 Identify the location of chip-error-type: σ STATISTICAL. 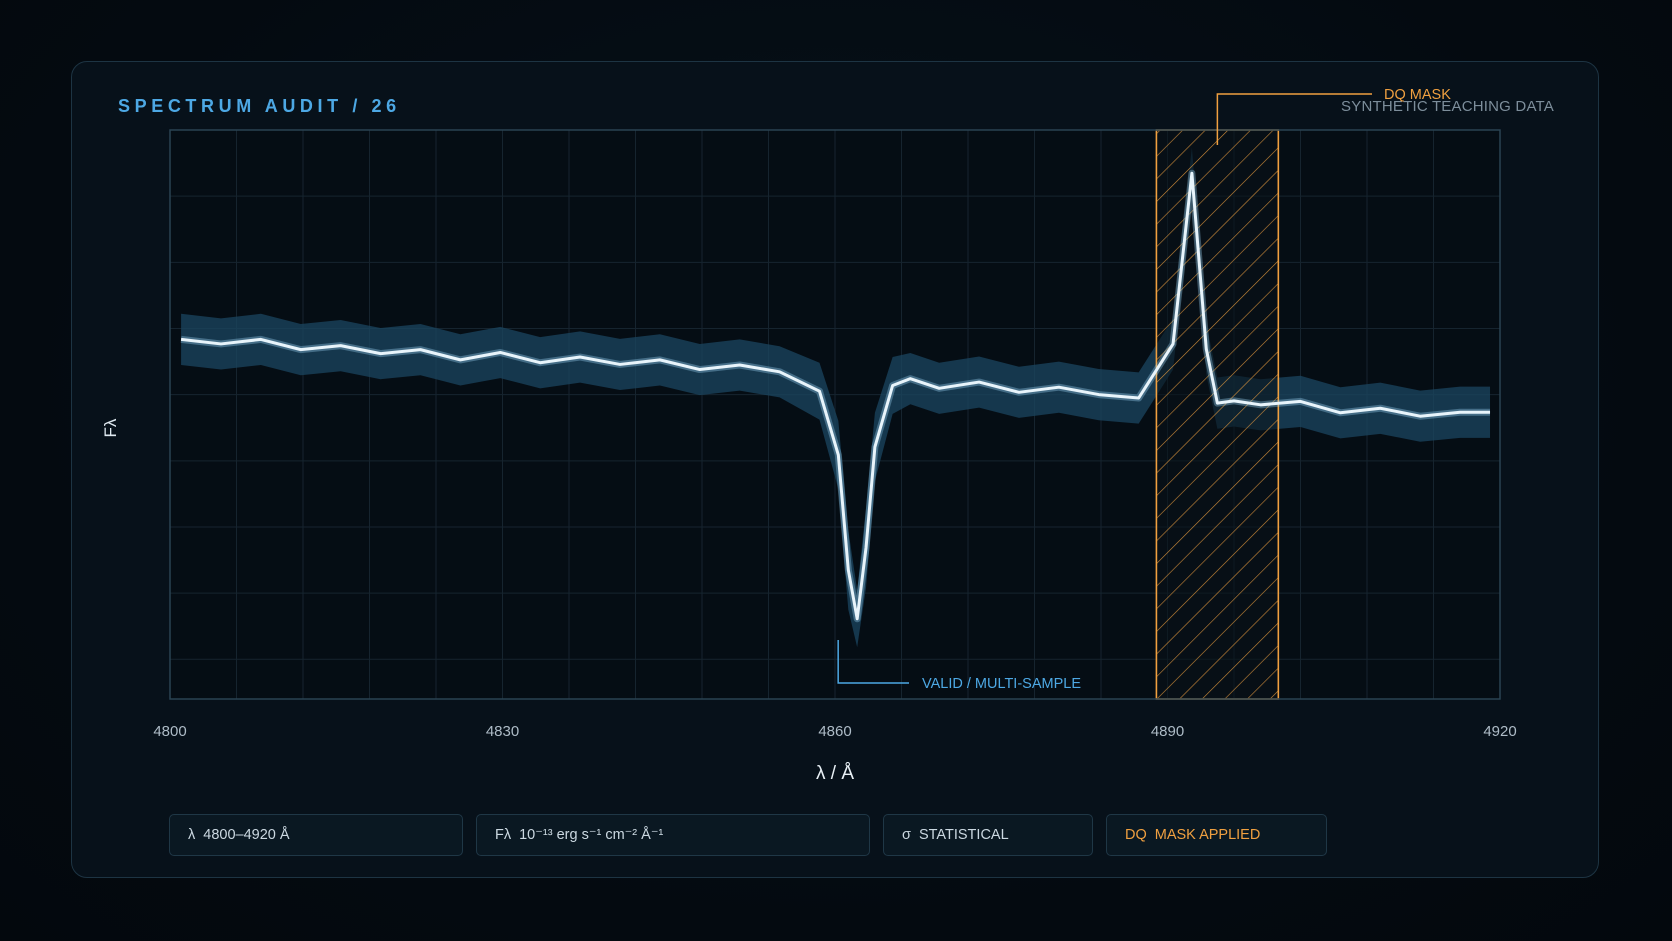
(988, 835).